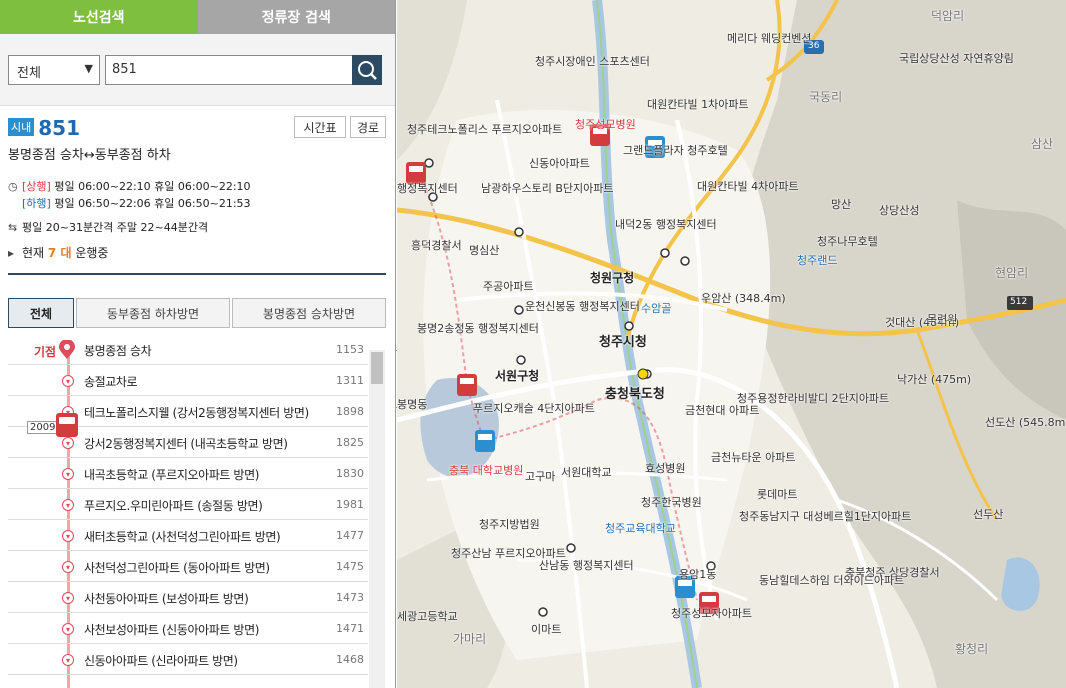 Image resolution: width=1066 pixels, height=688 pixels. Describe the element at coordinates (899, 210) in the screenshot. I see `map-label-sangdang: 상당산성` at that location.